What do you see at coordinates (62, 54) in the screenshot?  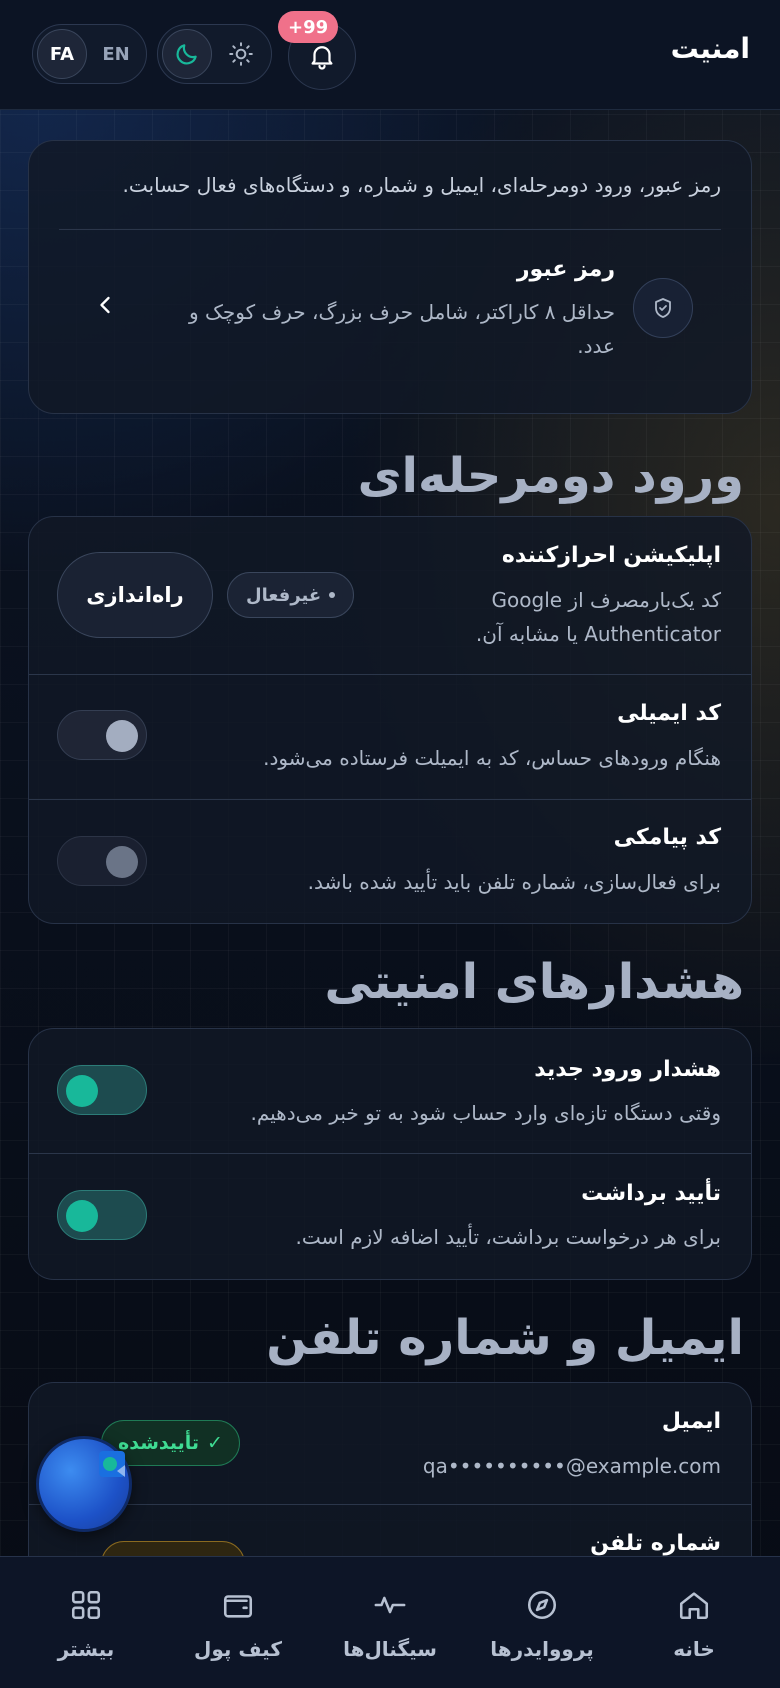 I see `lang-fa-option: FA` at bounding box center [62, 54].